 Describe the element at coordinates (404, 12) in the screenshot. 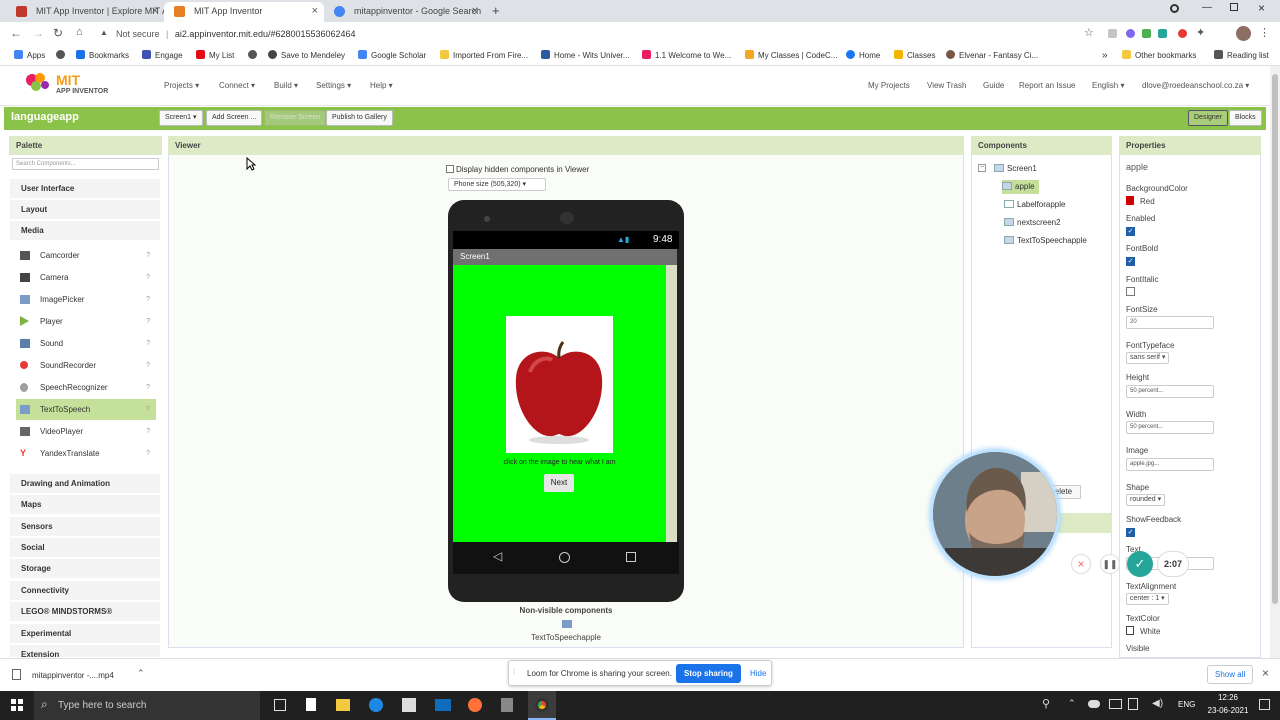

I see `tab-google-search: mitappinventor - Google Search ×` at that location.